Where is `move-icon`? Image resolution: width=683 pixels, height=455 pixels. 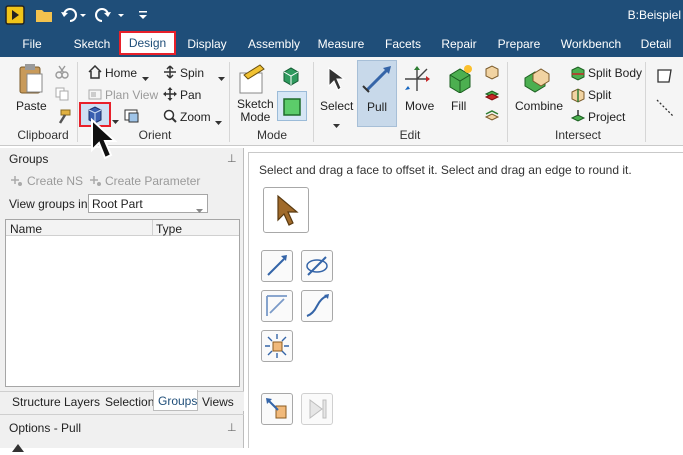
move-icon is located at coordinates (417, 80).